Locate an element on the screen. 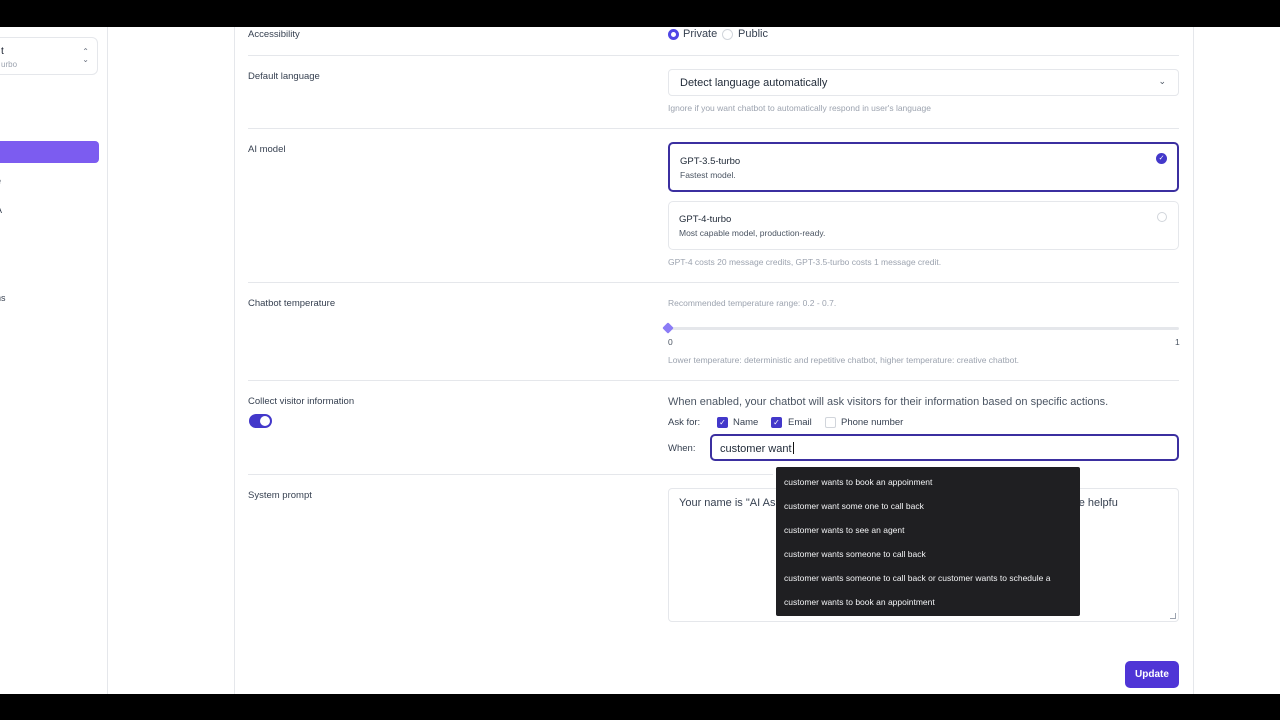 This screenshot has height=720, width=1280. temperature-slider-track is located at coordinates (923, 328).